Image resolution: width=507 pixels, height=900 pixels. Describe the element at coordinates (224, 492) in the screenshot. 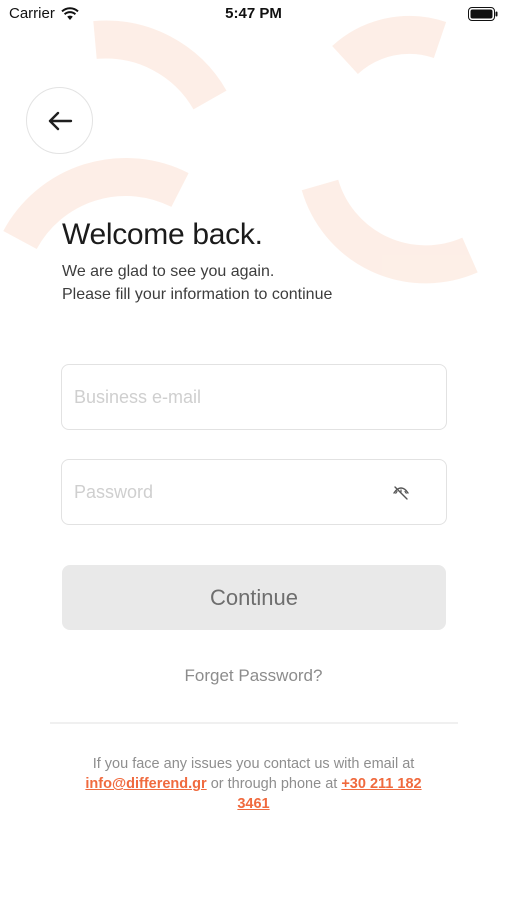

I see `password-field` at that location.